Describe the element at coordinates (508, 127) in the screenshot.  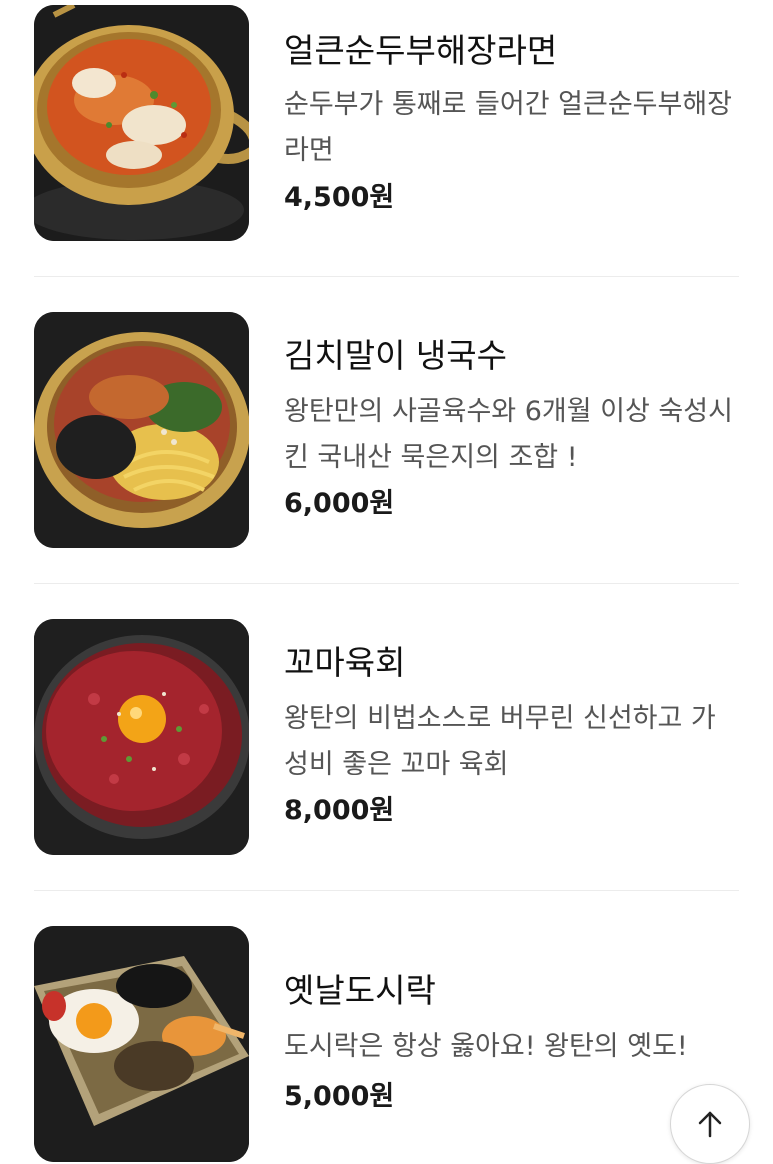
I see `menu-item-description: 순두부가 통째로 들어간 얼큰순두부해장라면` at that location.